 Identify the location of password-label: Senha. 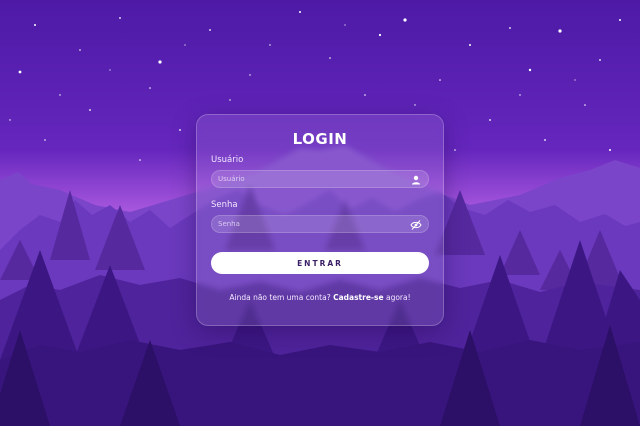
(224, 205).